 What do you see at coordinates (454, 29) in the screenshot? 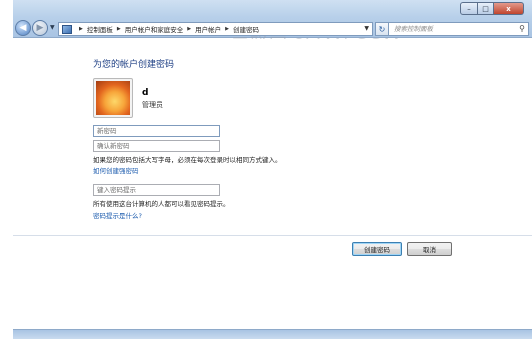
I see `search-input` at bounding box center [454, 29].